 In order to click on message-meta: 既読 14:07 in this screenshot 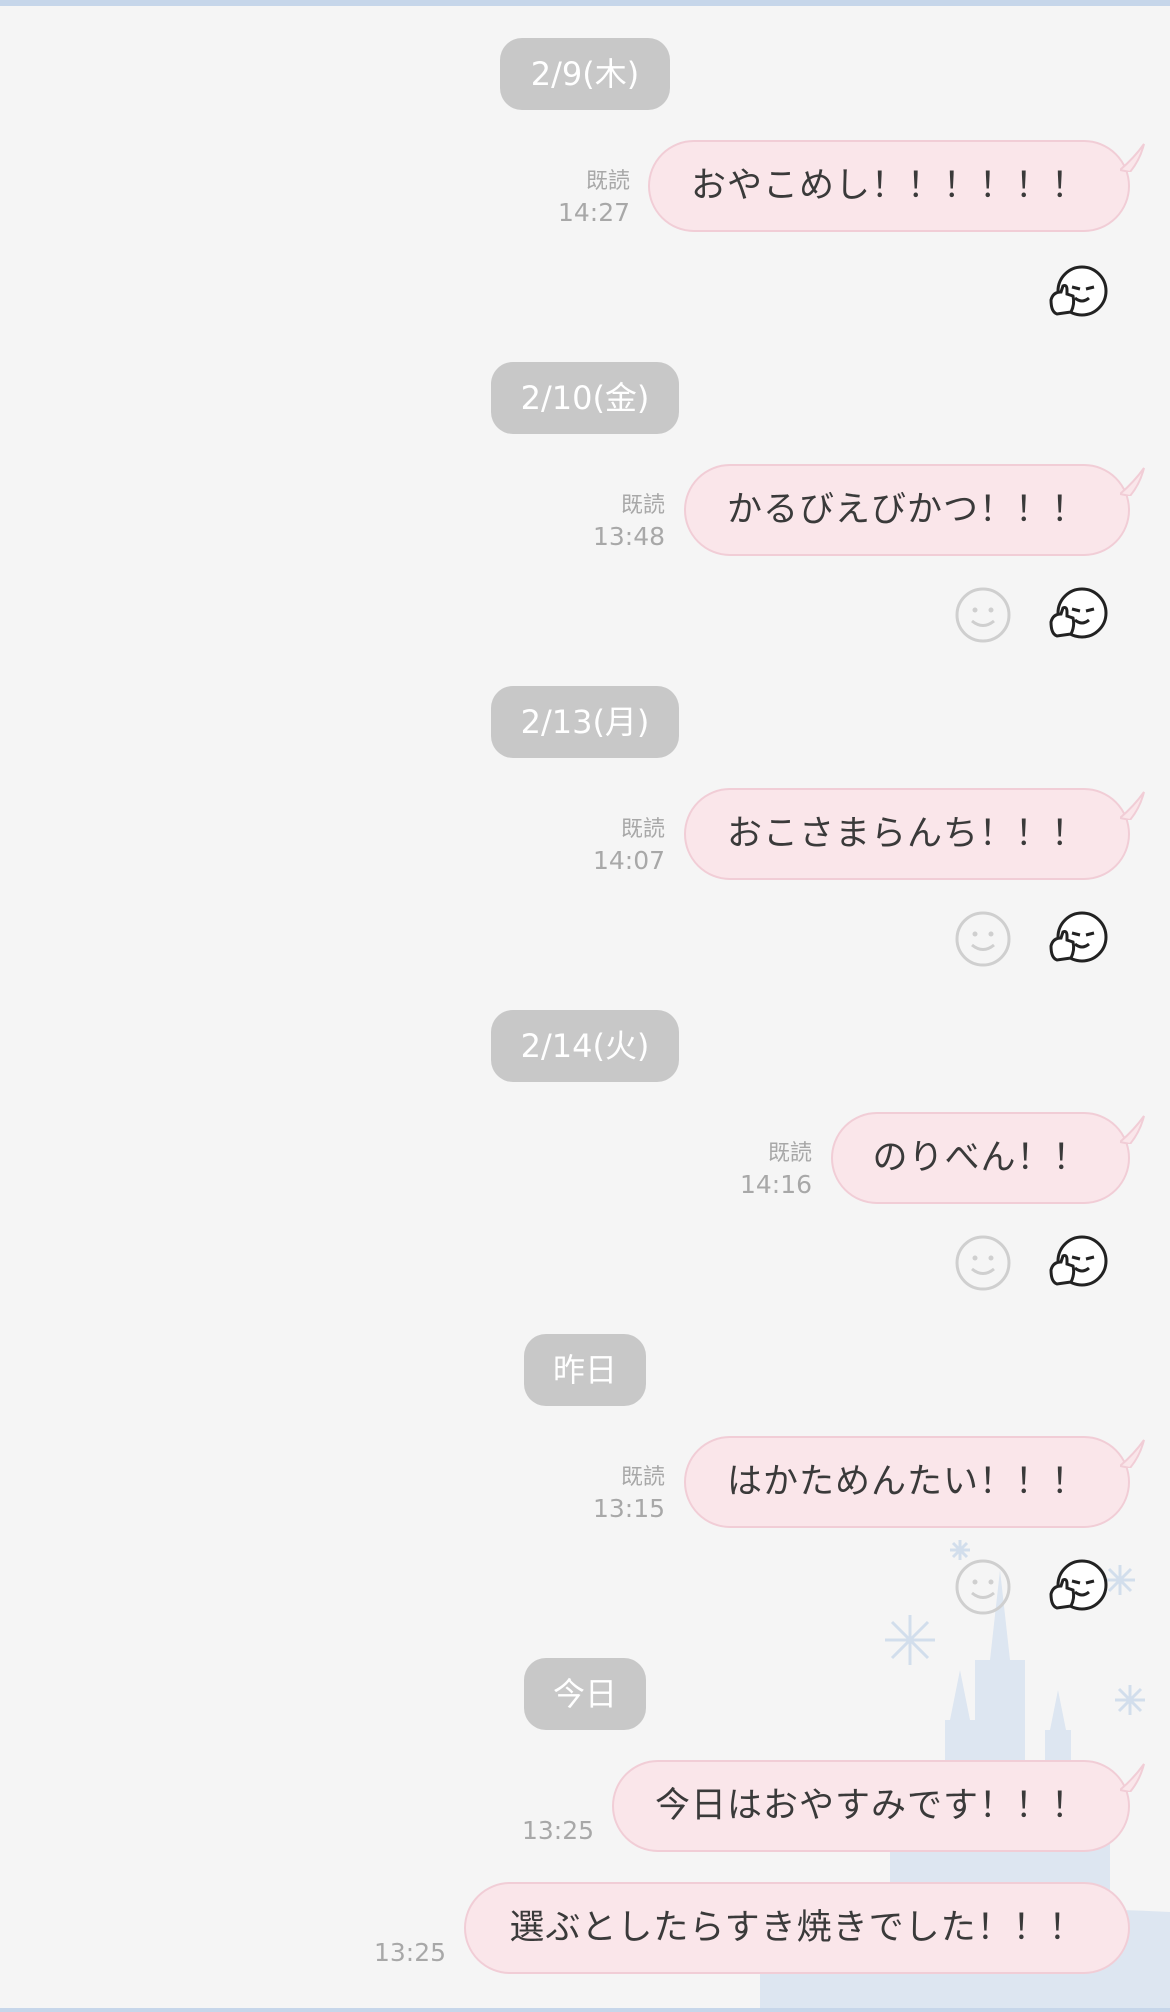, I will do `click(610, 847)`.